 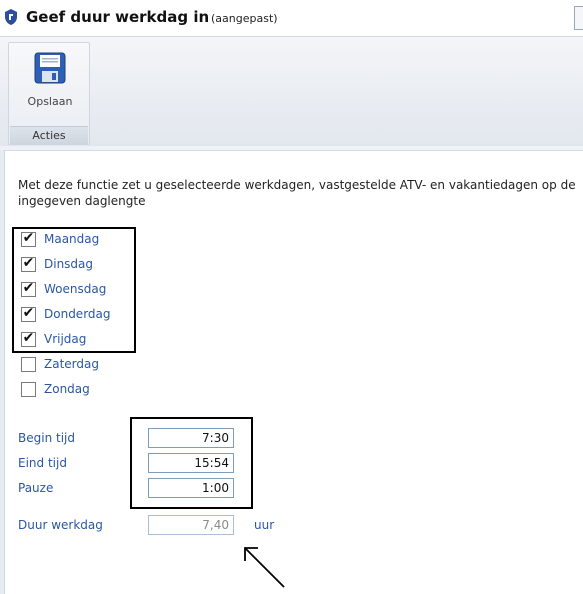 What do you see at coordinates (71, 364) in the screenshot?
I see `day-label: Zaterdag` at bounding box center [71, 364].